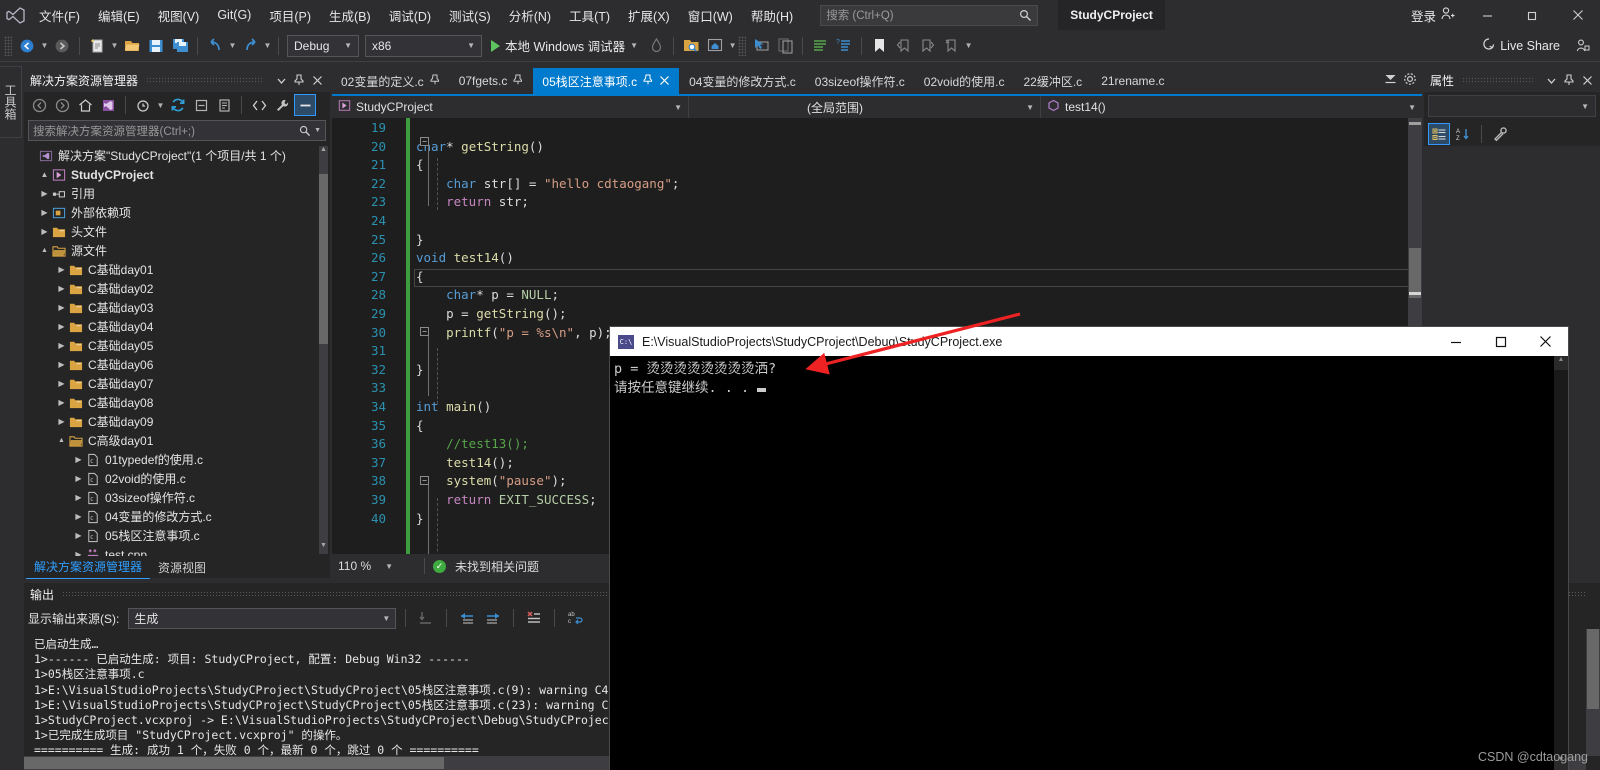  I want to click on zoom-combo: 110 % ▼, so click(377, 566).